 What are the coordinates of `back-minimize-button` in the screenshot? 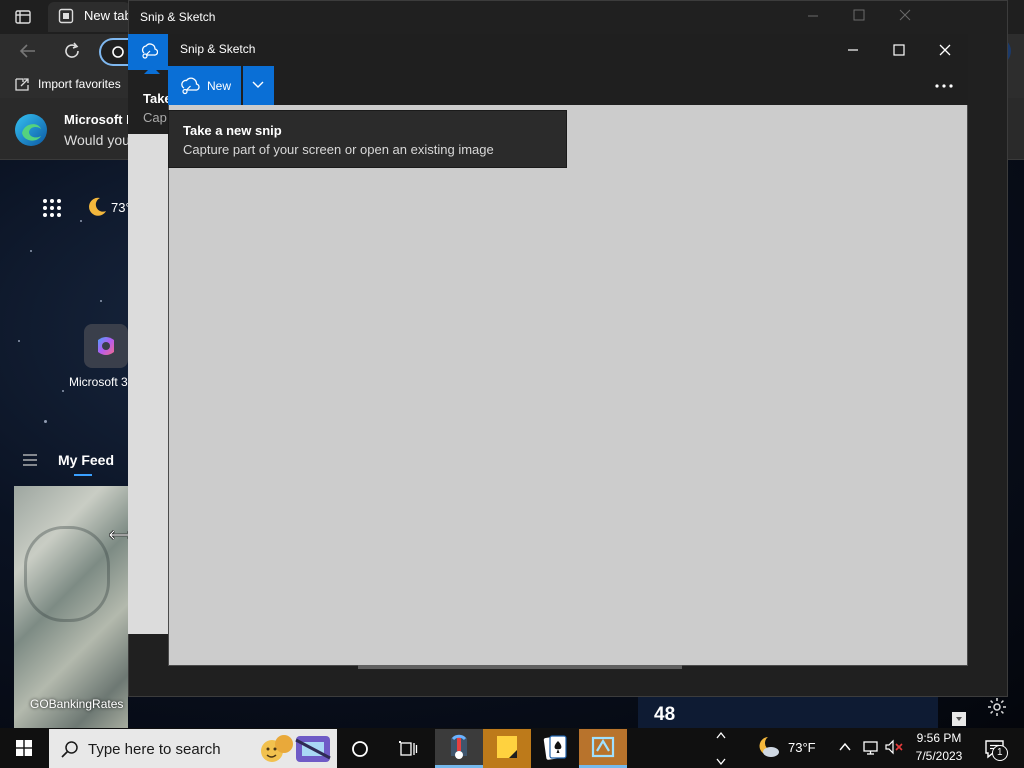 It's located at (813, 15).